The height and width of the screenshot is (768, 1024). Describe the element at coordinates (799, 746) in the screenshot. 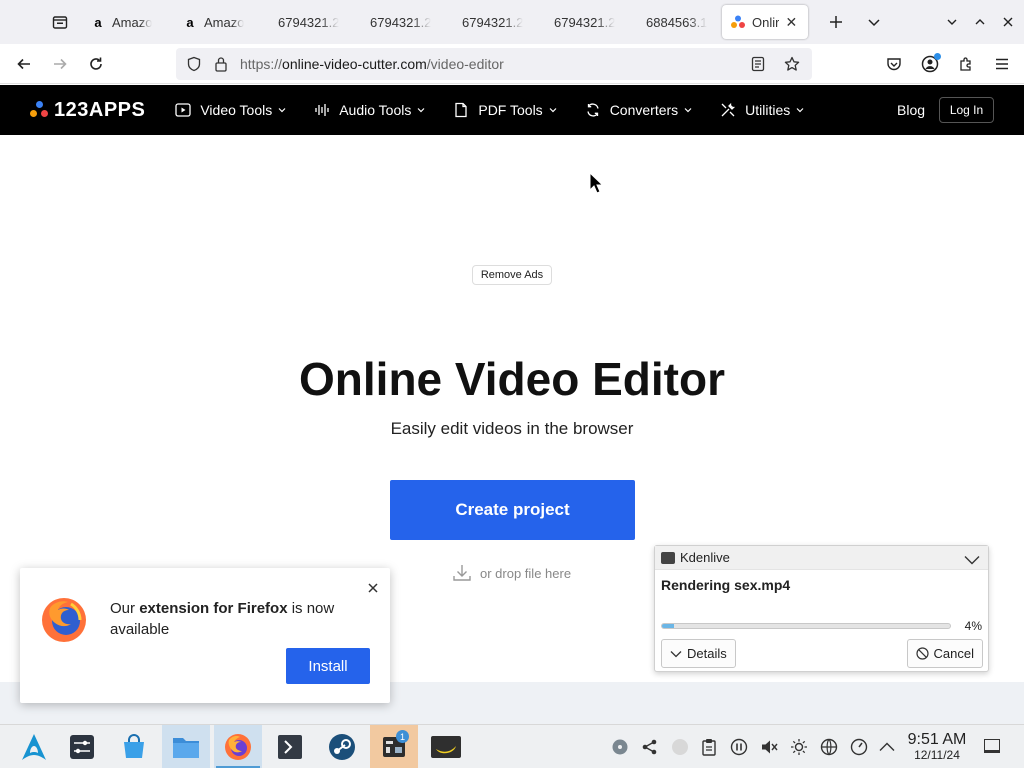

I see `brightness-tray-icon` at that location.